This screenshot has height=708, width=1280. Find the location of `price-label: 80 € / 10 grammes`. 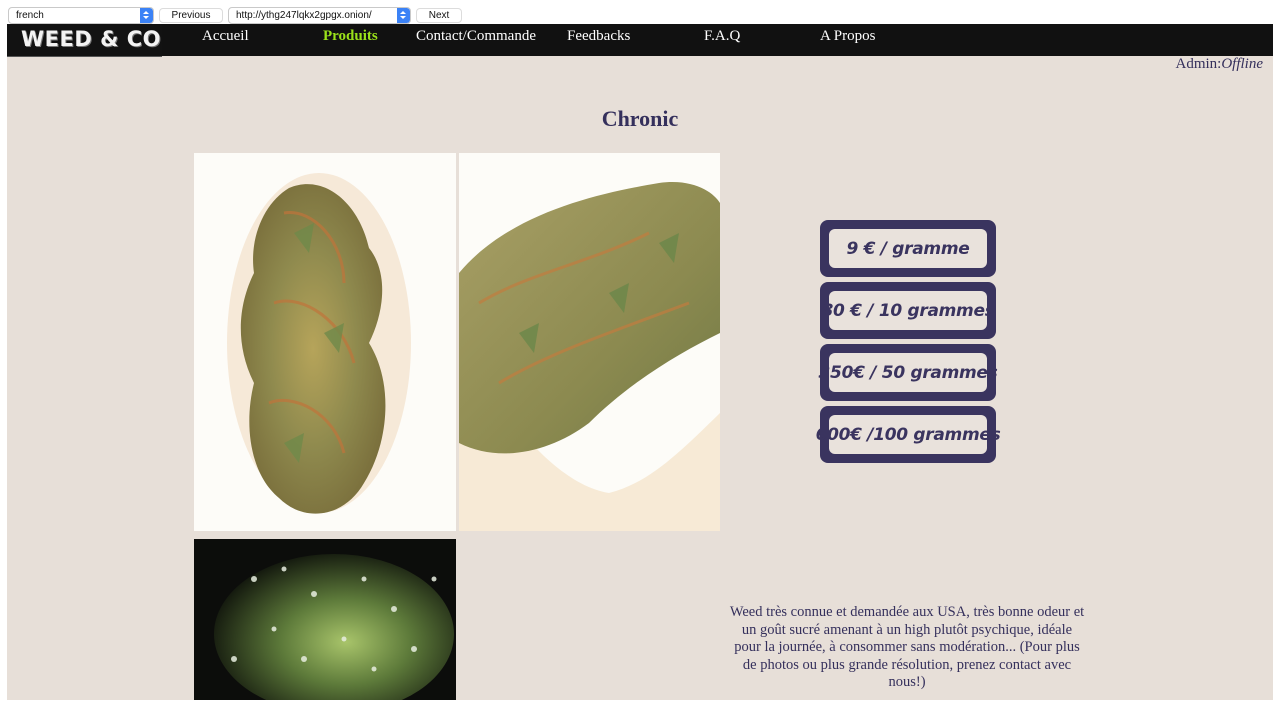

price-label: 80 € / 10 grammes is located at coordinates (908, 310).